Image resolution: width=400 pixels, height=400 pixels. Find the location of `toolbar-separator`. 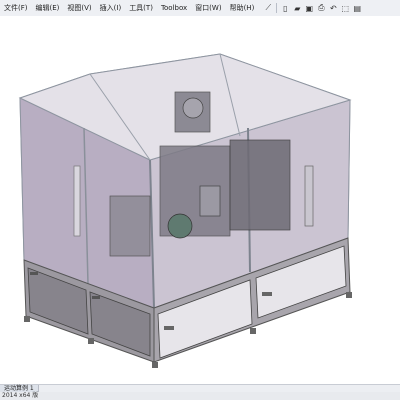

toolbar-separator is located at coordinates (277, 8).